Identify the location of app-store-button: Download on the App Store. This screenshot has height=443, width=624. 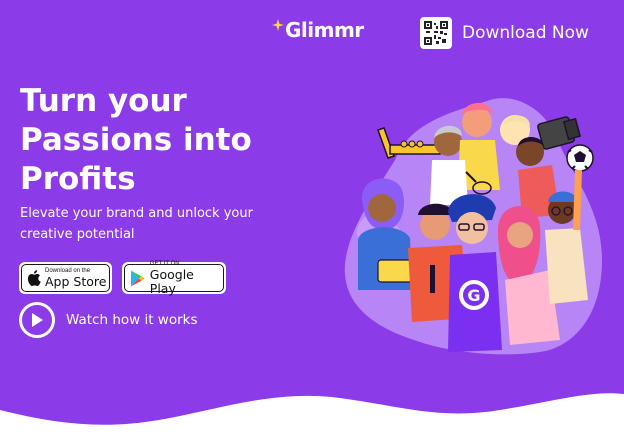
(65, 278).